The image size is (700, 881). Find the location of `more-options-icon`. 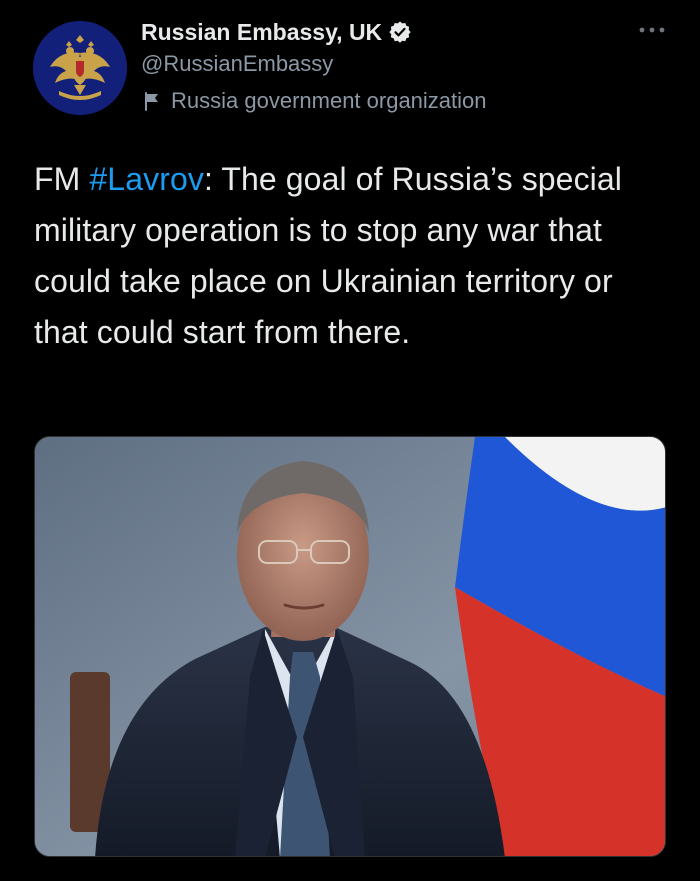

more-options-icon is located at coordinates (652, 30).